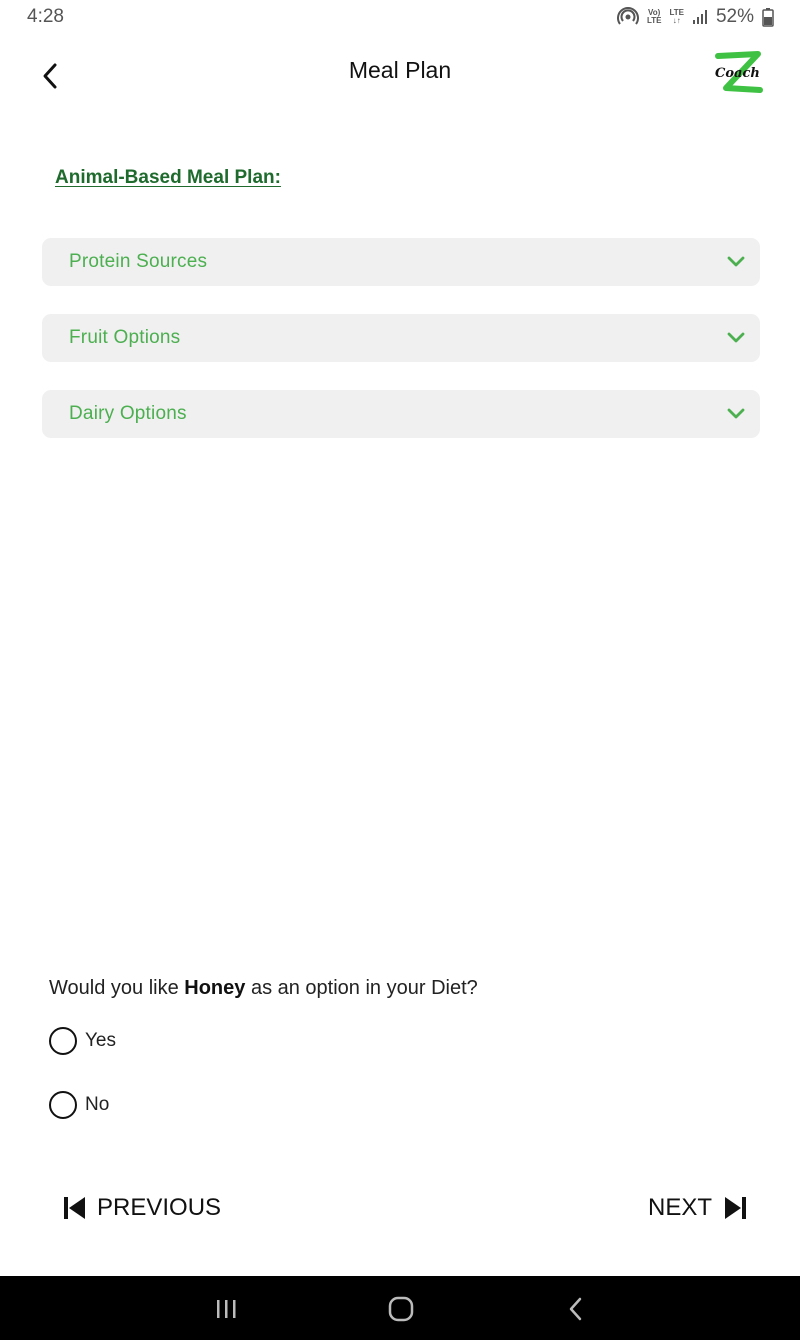  I want to click on accordion-label: Protein Sources, so click(138, 261).